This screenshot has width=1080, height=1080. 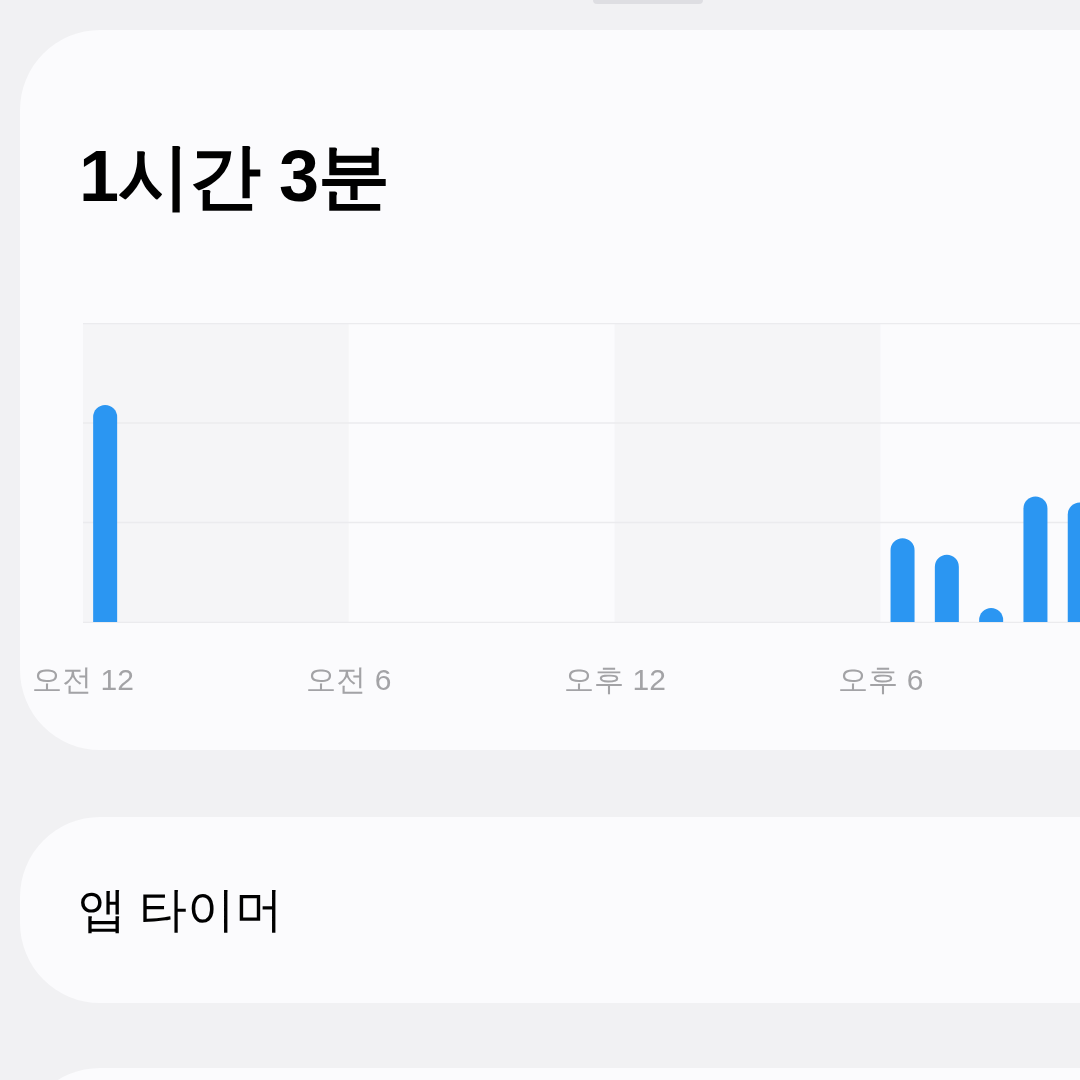 What do you see at coordinates (83, 680) in the screenshot?
I see `time-axis-label: 오전 12` at bounding box center [83, 680].